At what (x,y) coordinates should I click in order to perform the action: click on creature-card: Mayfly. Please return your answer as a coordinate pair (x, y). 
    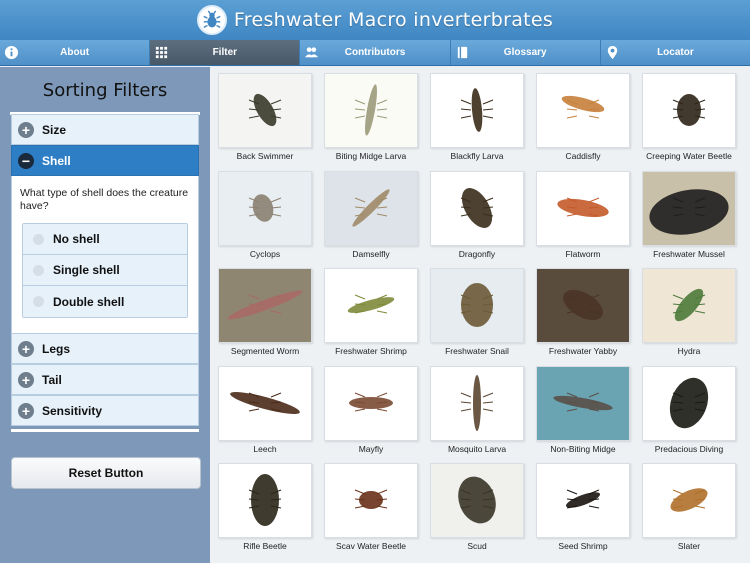
    Looking at the image, I should click on (371, 414).